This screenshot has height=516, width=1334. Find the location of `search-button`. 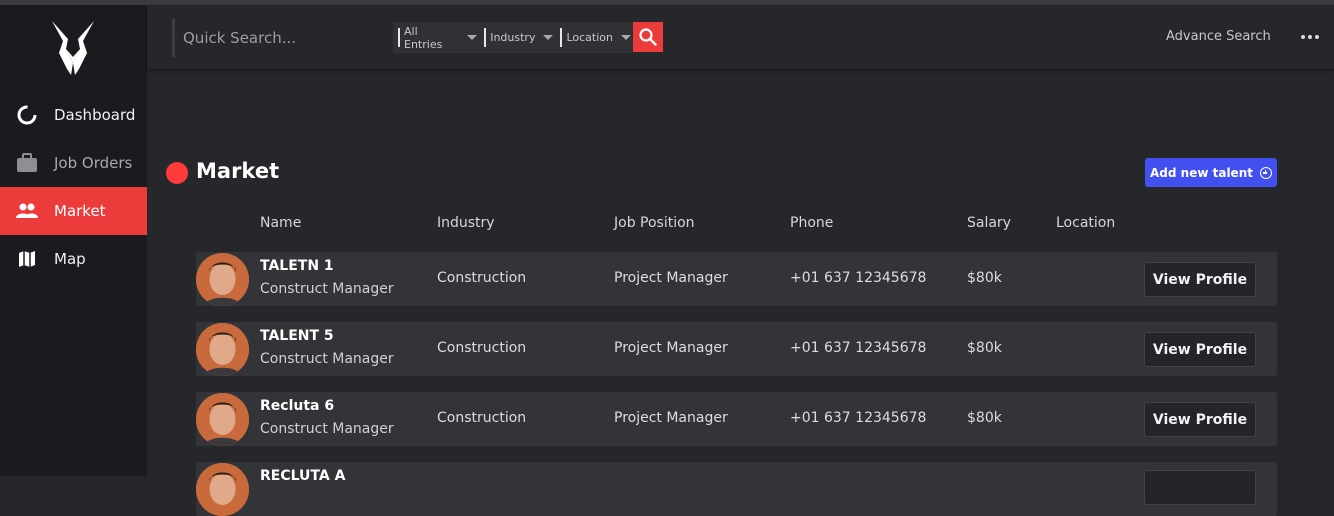

search-button is located at coordinates (648, 37).